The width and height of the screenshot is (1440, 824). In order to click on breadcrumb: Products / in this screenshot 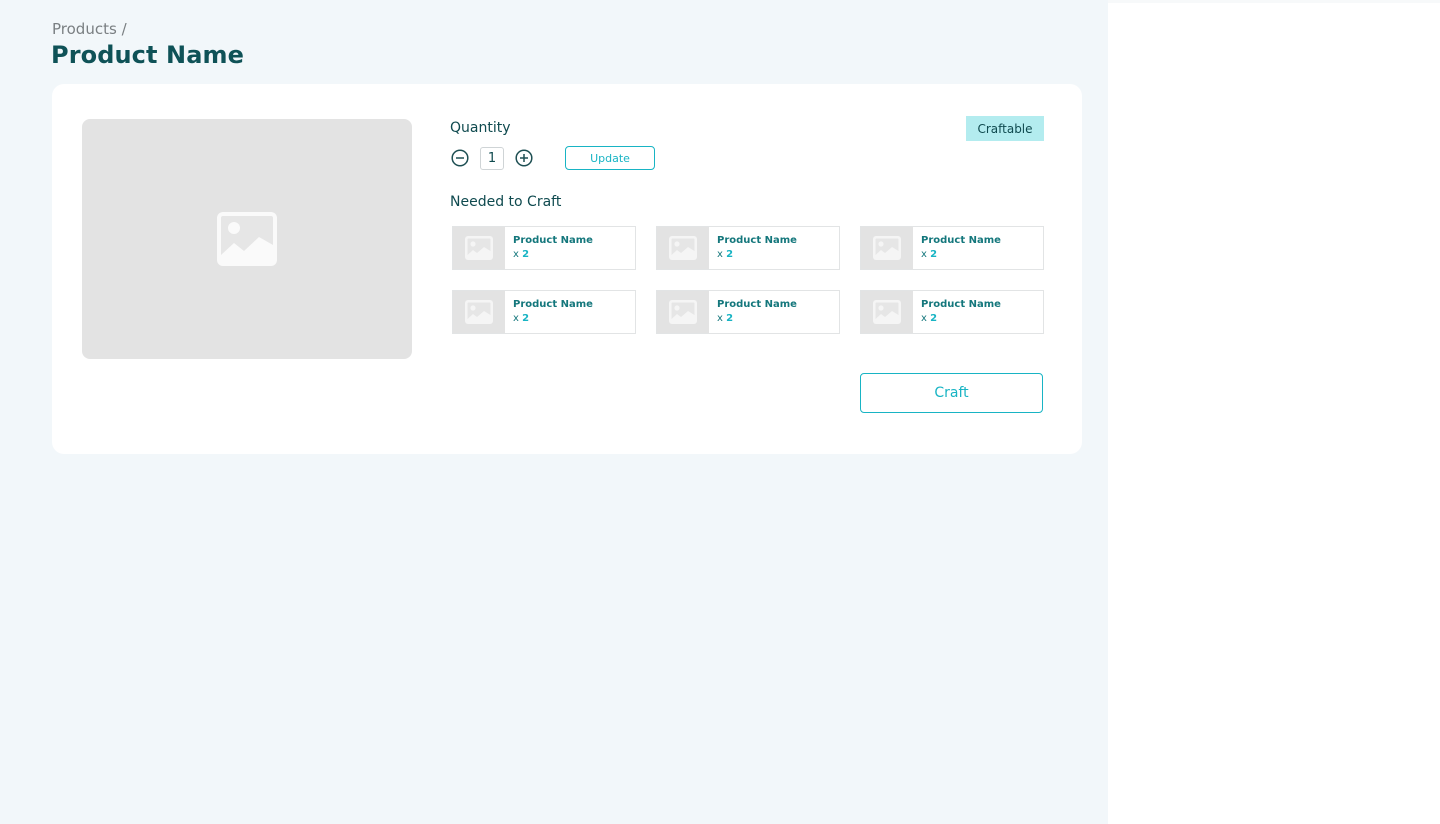, I will do `click(89, 29)`.